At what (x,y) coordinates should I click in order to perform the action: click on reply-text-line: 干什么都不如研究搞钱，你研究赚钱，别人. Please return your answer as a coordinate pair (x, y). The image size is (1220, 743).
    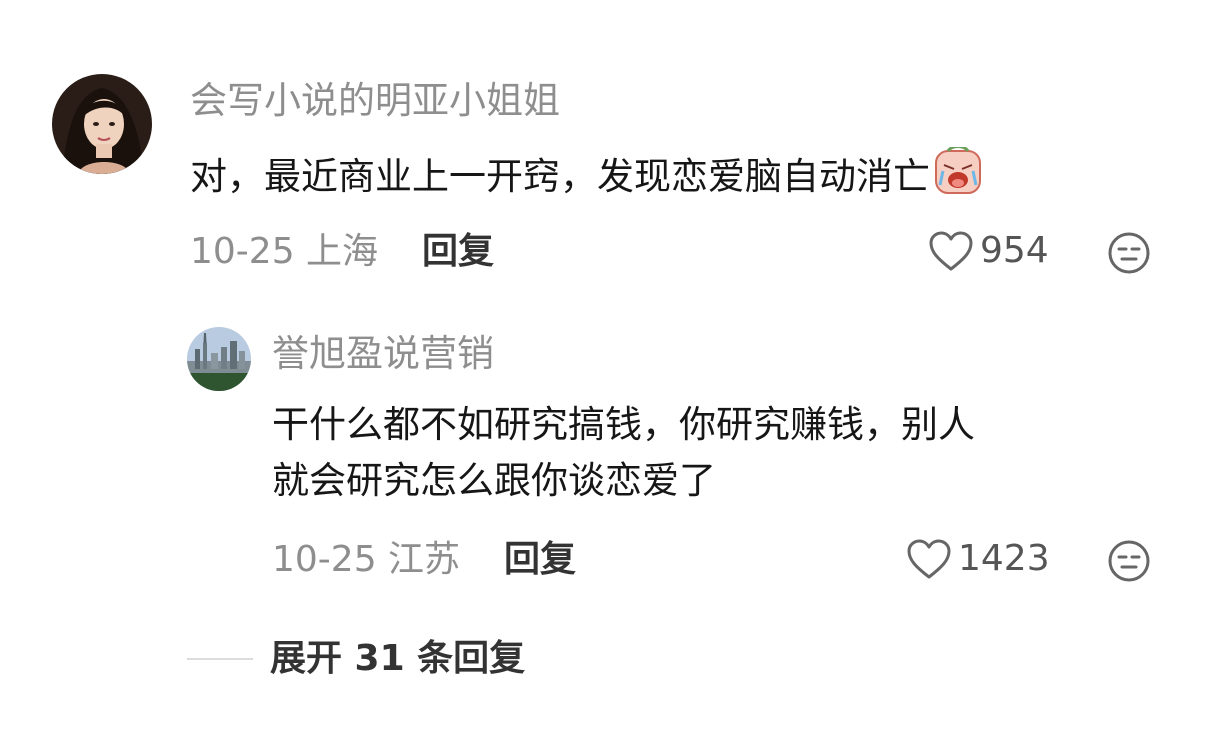
    Looking at the image, I should click on (623, 424).